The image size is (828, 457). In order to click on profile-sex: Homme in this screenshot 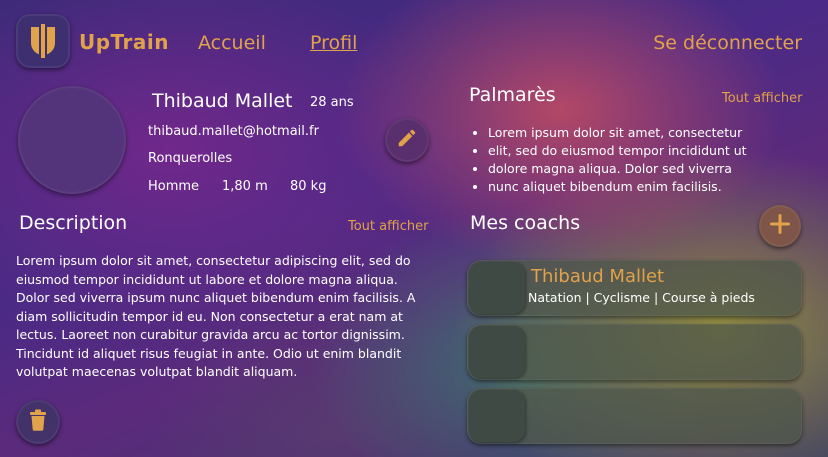, I will do `click(174, 186)`.